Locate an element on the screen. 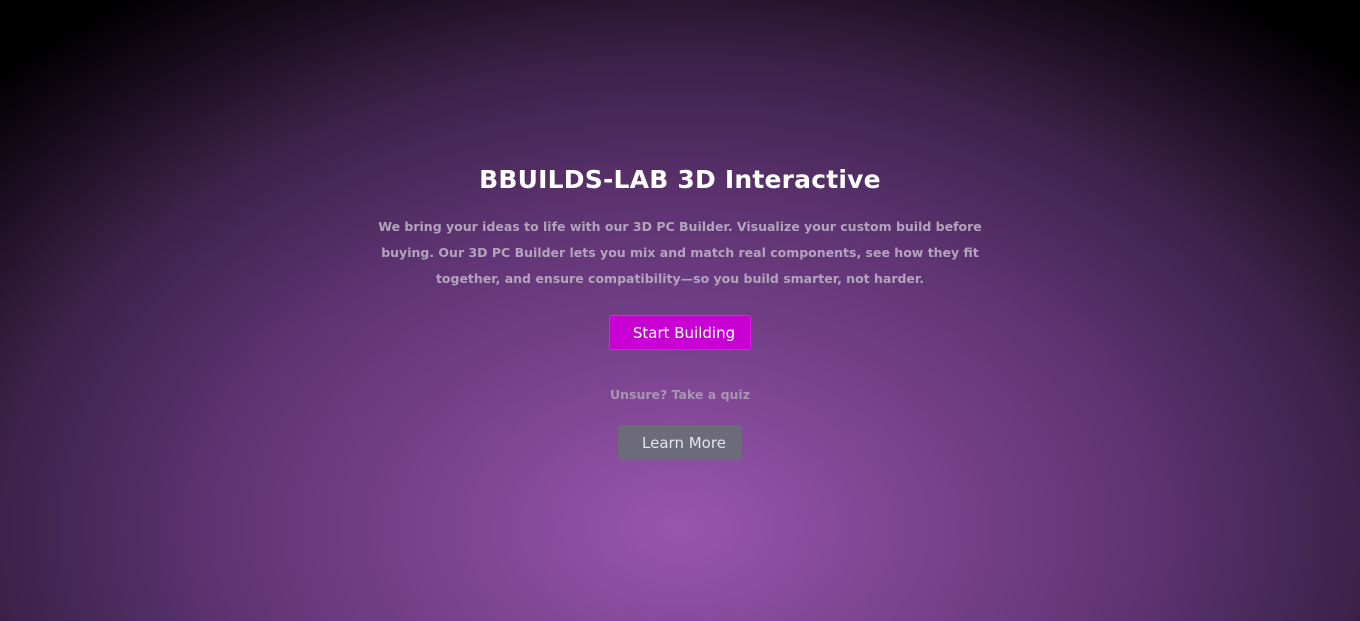  page-title: BBUILDS-LAB 3D Interactive is located at coordinates (680, 179).